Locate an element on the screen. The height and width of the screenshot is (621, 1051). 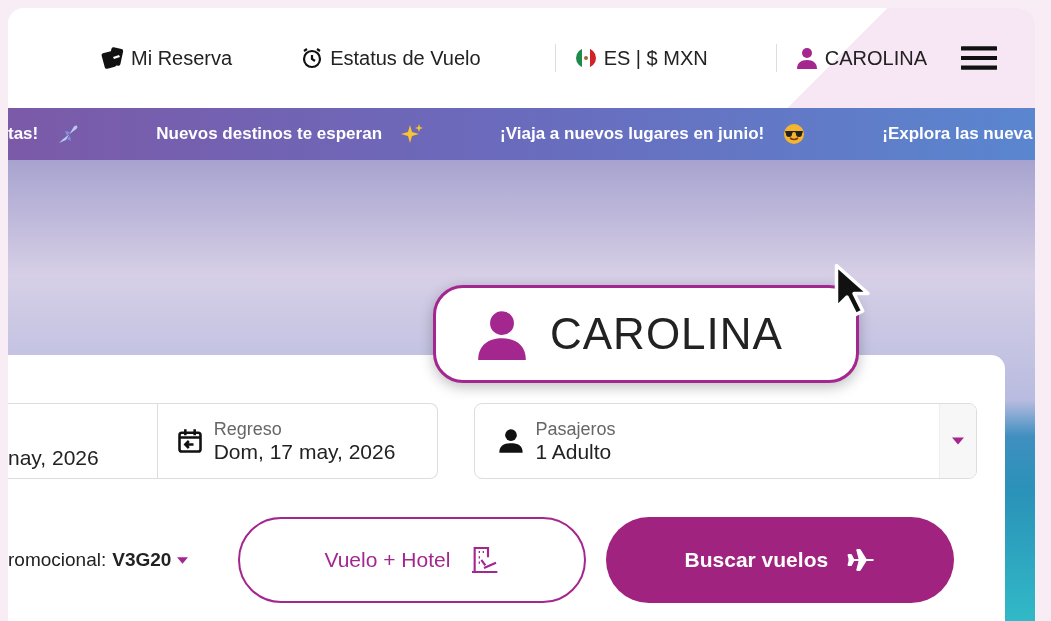
field-label: Regreso is located at coordinates (248, 429).